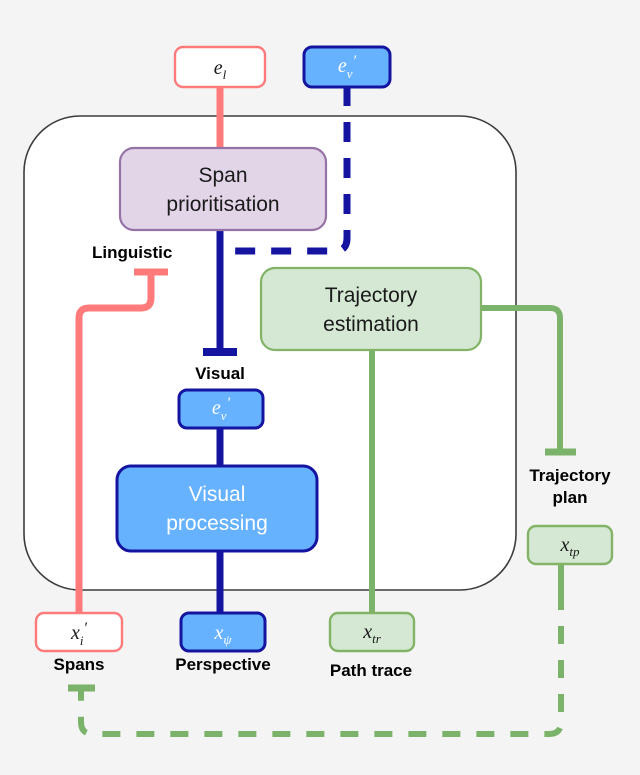  What do you see at coordinates (321, 664) in the screenshot?
I see `edge-trajectory-plan-feedback-to-spans` at bounding box center [321, 664].